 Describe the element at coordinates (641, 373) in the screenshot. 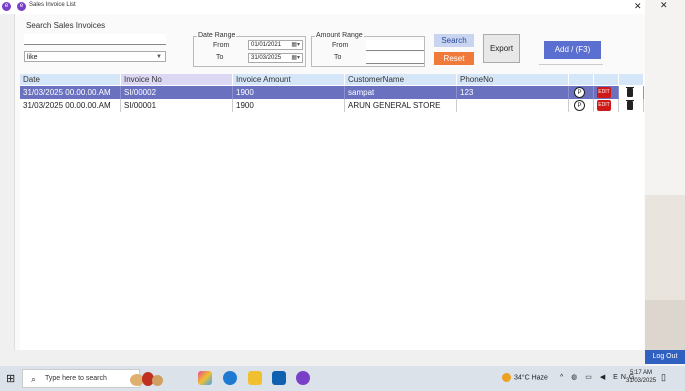

I see `clock-time: 5:17 AM` at that location.